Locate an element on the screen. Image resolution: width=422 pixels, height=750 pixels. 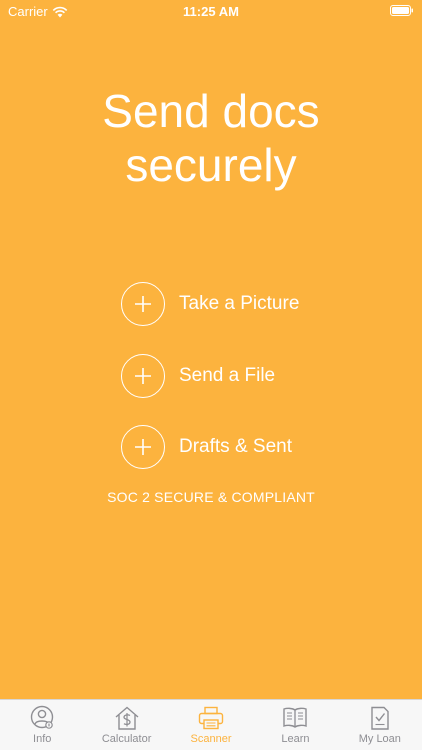
page-title-line-1: Send docs is located at coordinates (211, 111).